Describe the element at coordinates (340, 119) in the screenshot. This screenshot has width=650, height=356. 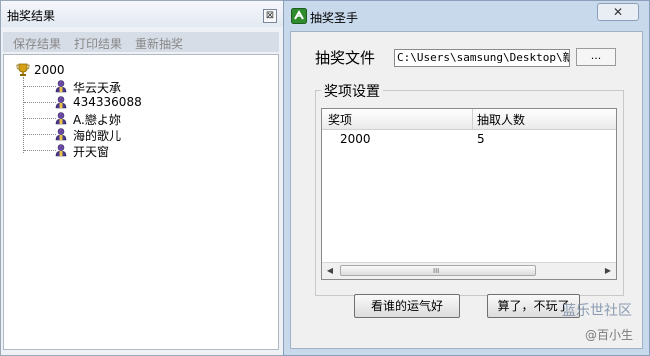
I see `column-header-prize: 奖项` at that location.